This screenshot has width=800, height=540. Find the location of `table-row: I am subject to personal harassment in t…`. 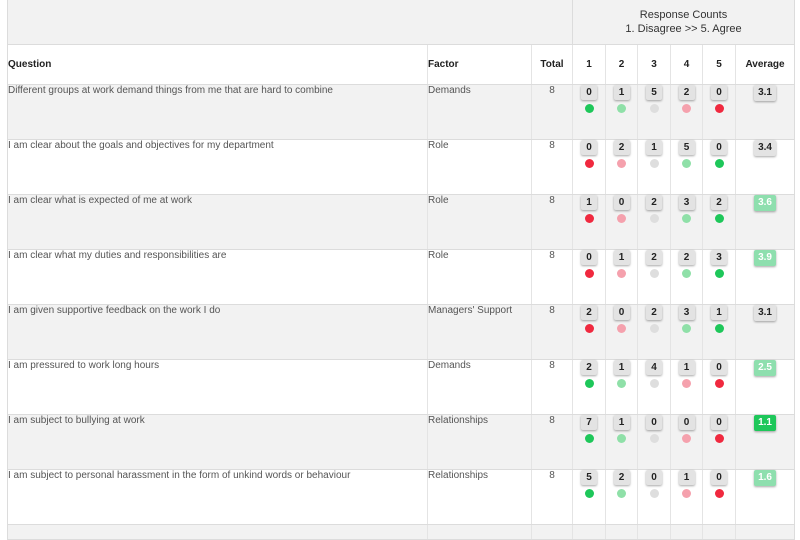

table-row: I am subject to personal harassment in t… is located at coordinates (401, 497).